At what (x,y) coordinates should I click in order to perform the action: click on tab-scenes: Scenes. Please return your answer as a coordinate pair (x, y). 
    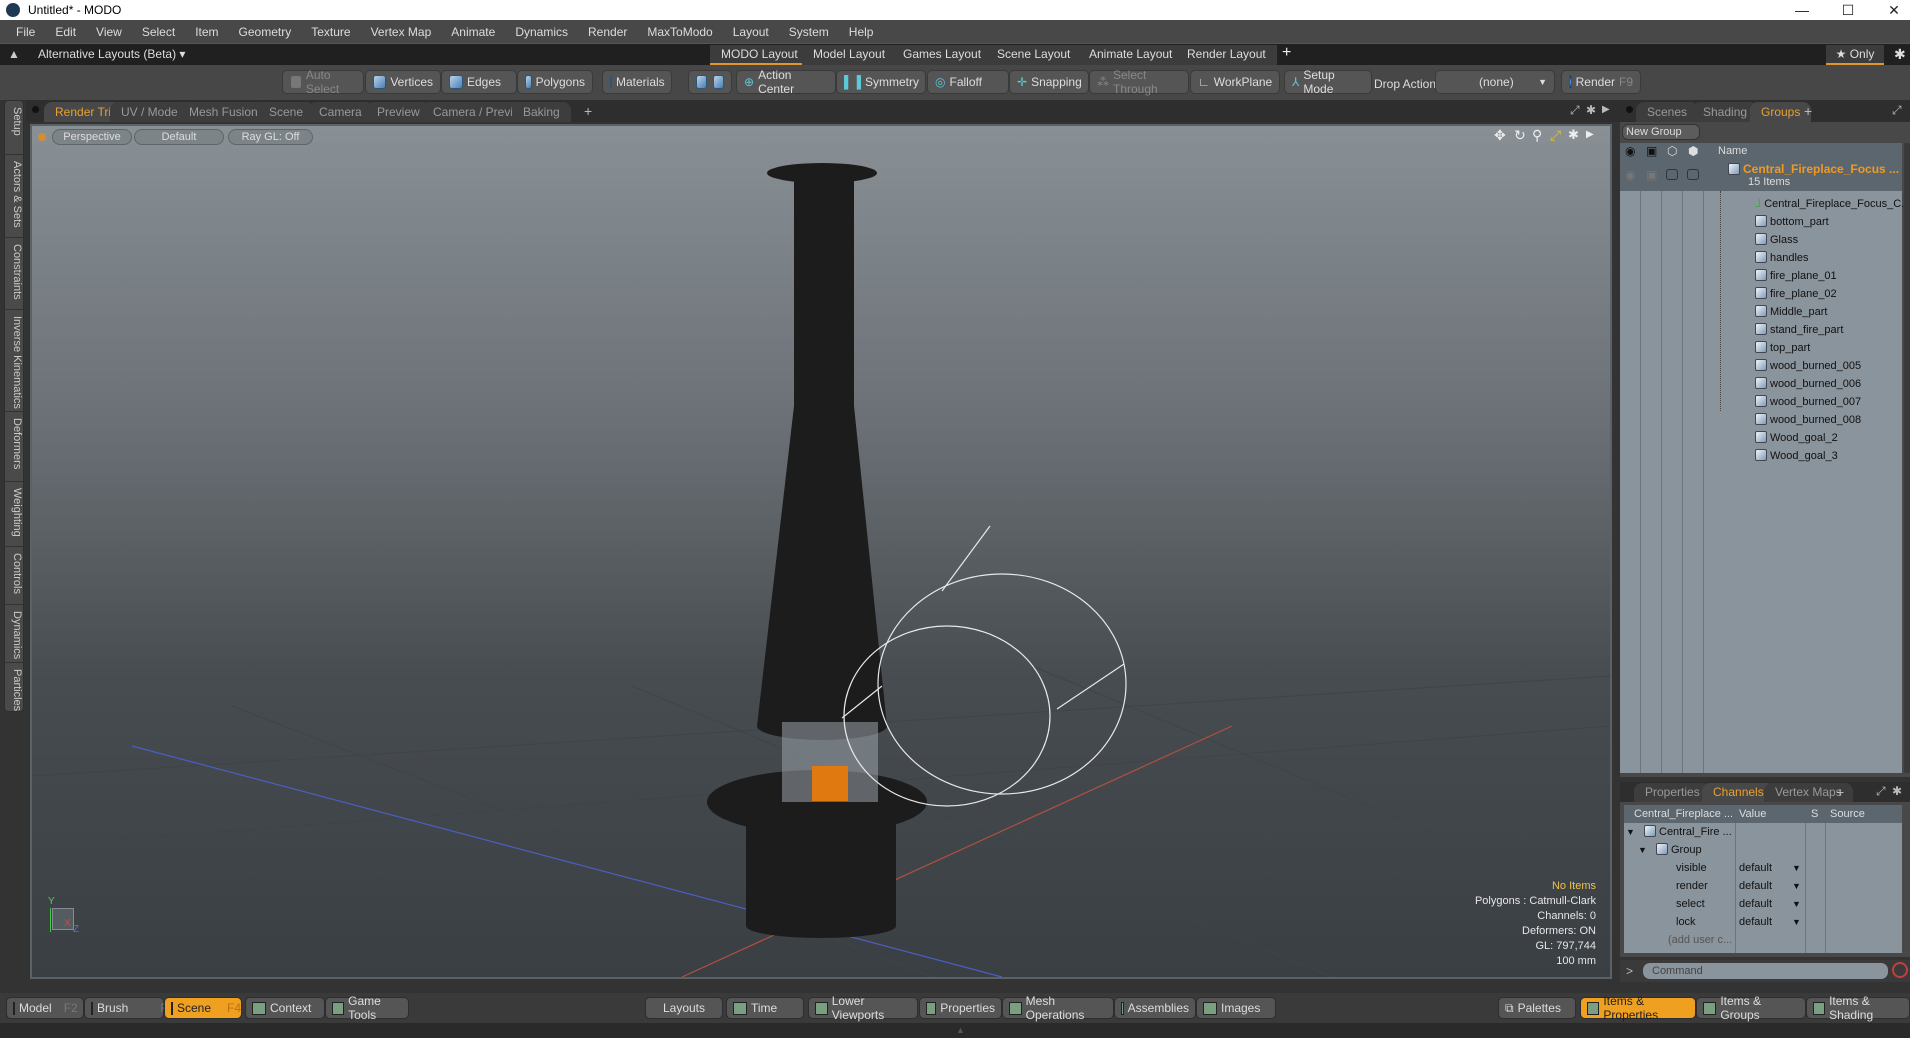
    Looking at the image, I should click on (1667, 112).